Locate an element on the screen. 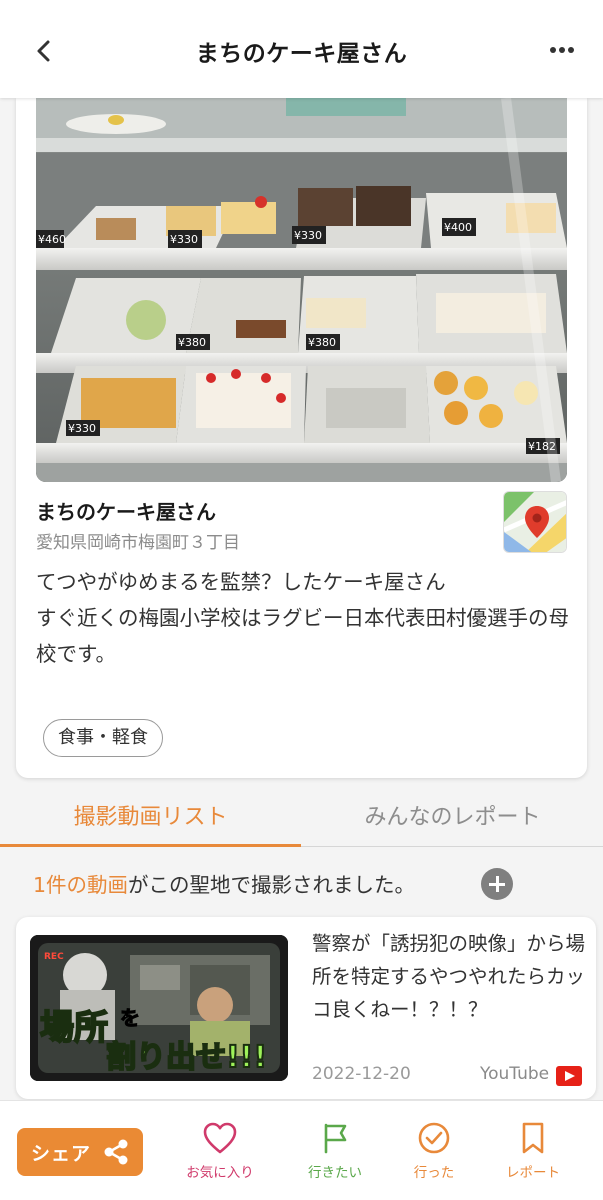 This screenshot has height=1200, width=603. add-video-button is located at coordinates (497, 884).